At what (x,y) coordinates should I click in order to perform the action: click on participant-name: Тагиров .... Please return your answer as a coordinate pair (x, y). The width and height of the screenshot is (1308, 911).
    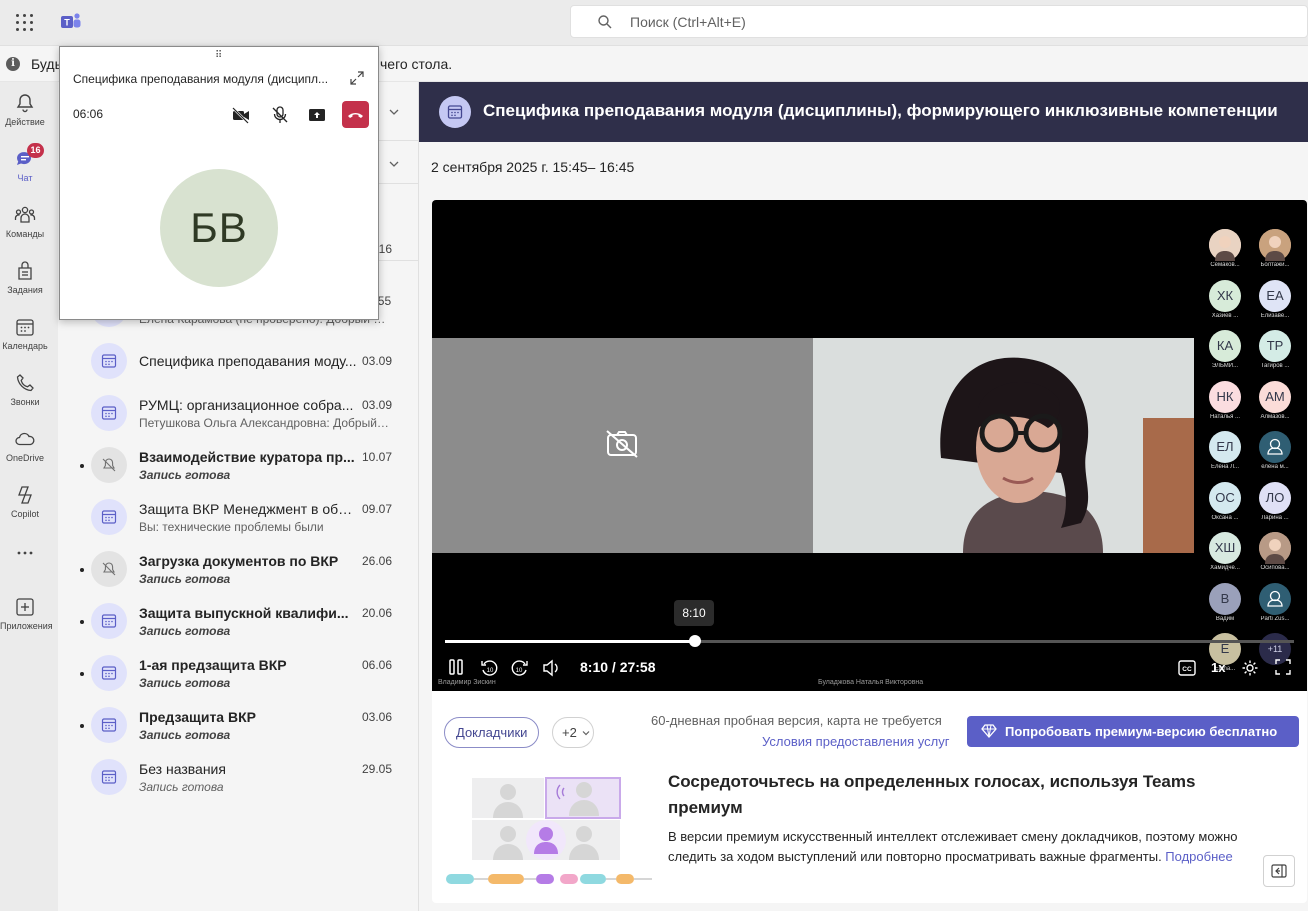
    Looking at the image, I should click on (1275, 366).